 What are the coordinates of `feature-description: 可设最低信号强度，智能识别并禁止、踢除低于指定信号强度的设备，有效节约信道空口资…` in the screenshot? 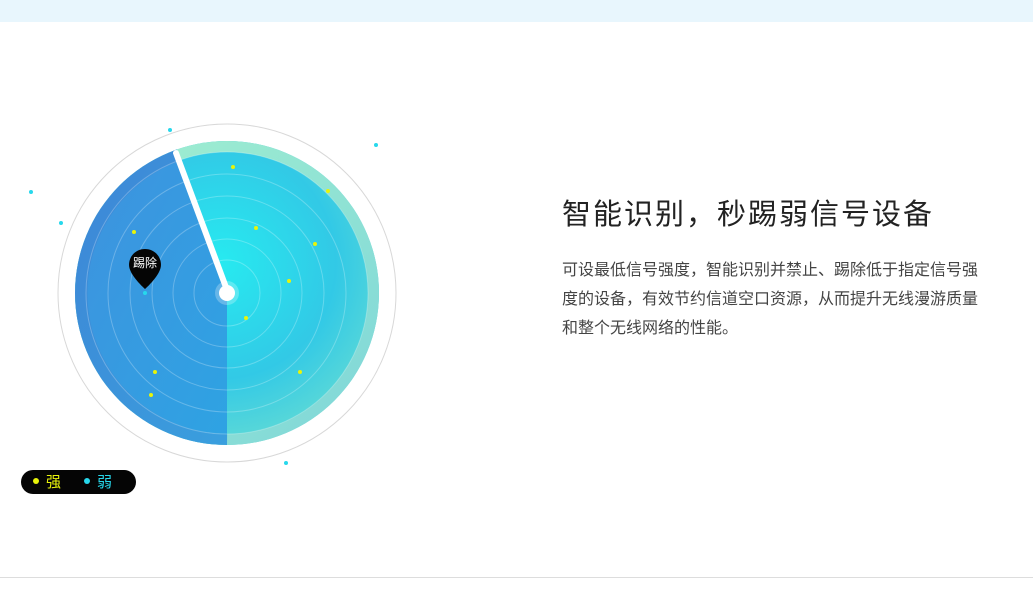 It's located at (770, 298).